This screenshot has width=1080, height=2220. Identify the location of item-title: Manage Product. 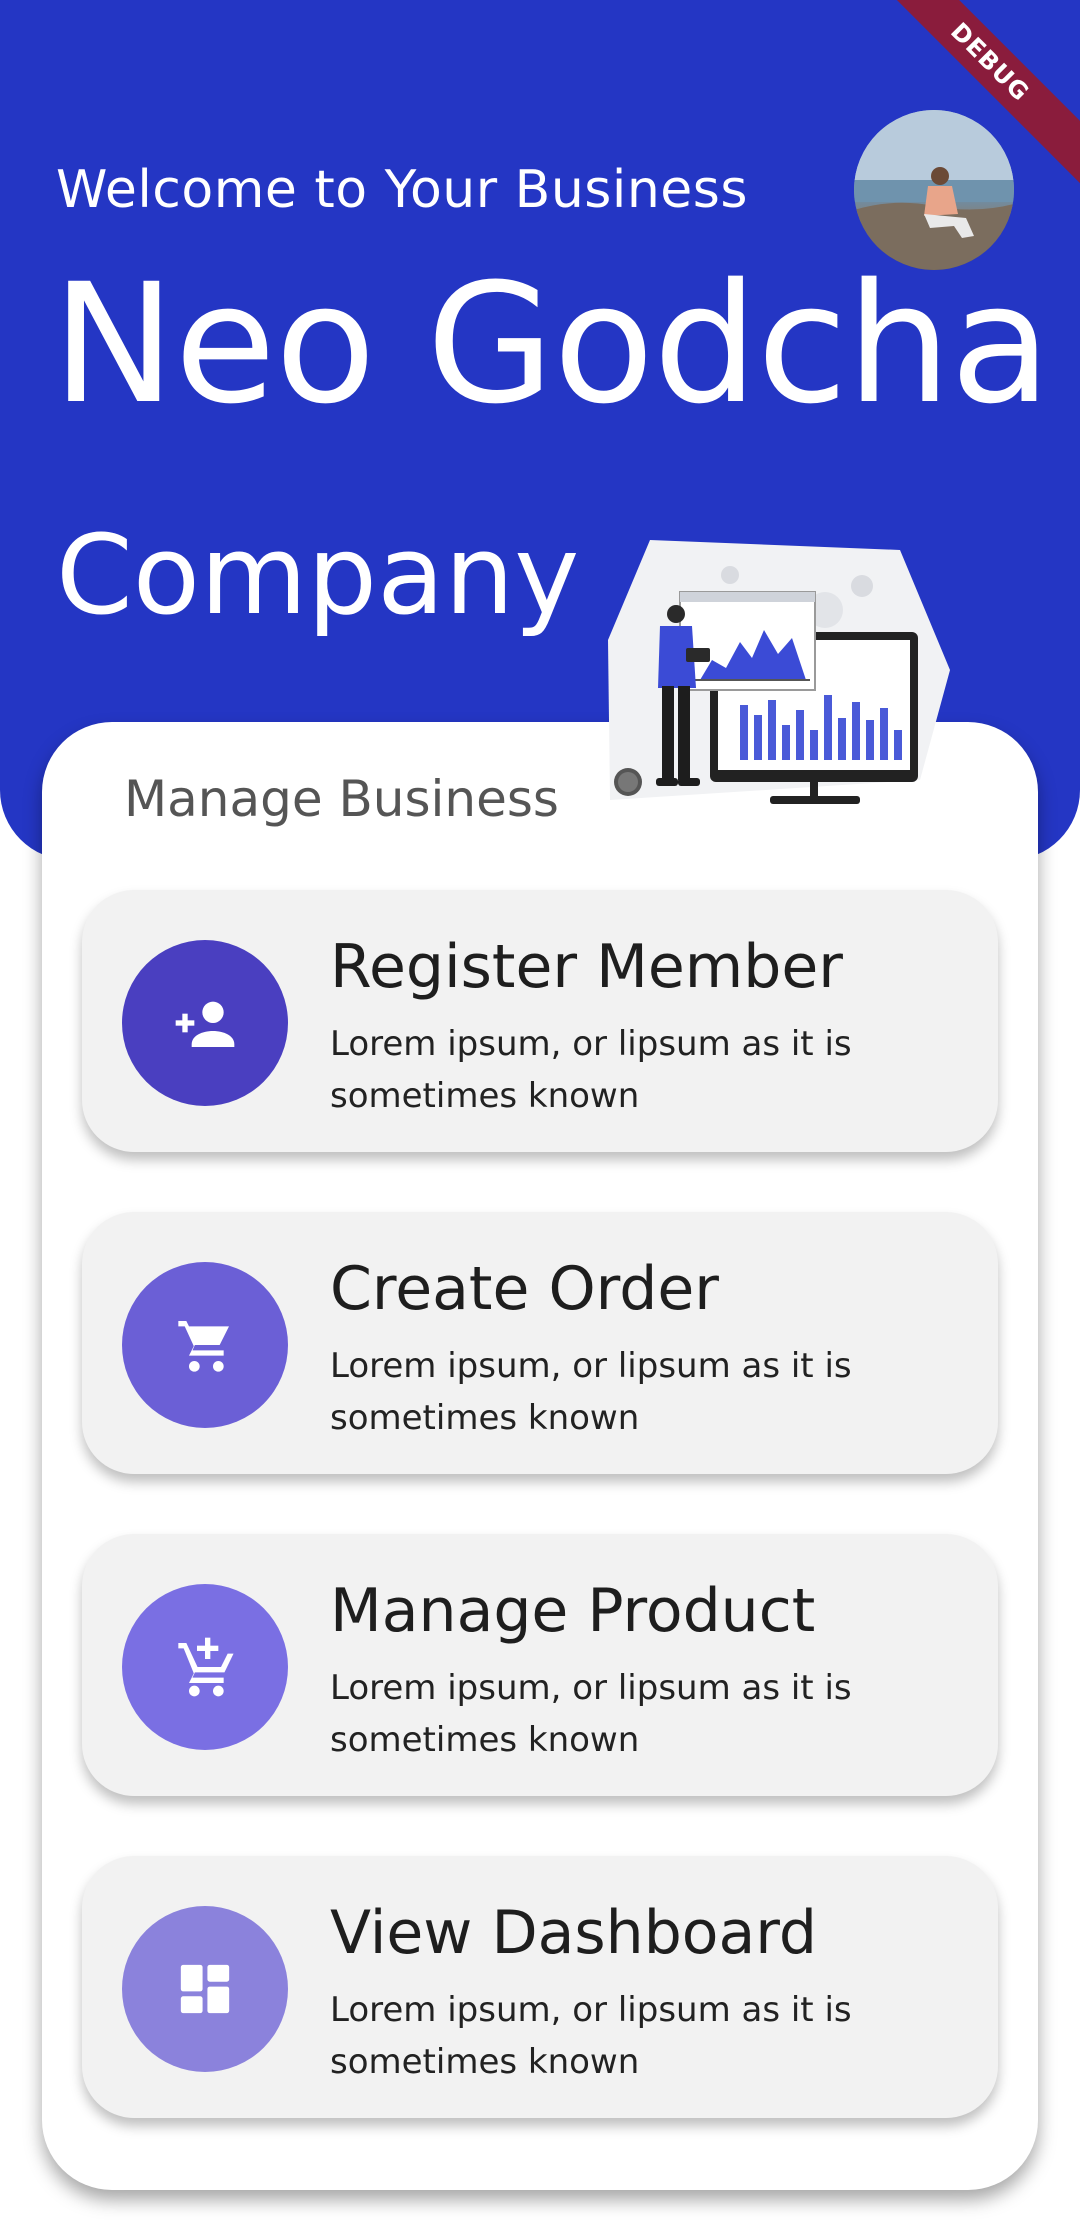
(573, 1611).